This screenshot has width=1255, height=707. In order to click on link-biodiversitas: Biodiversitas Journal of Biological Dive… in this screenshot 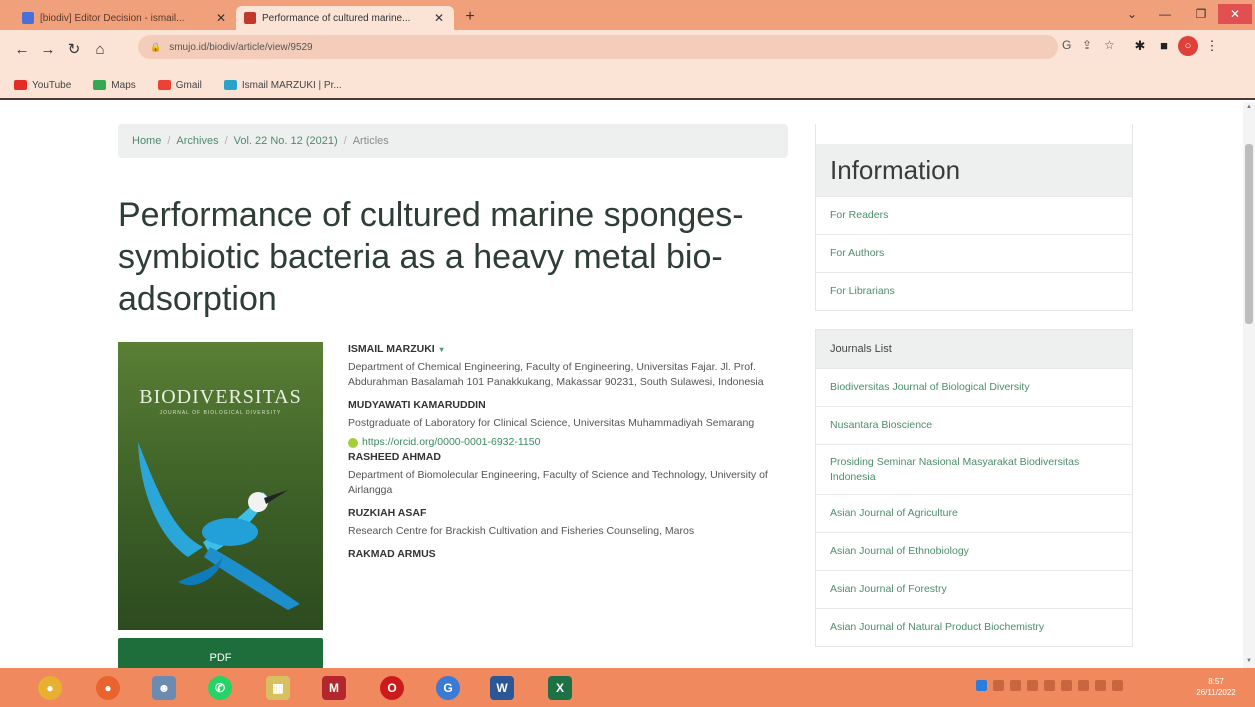, I will do `click(974, 387)`.